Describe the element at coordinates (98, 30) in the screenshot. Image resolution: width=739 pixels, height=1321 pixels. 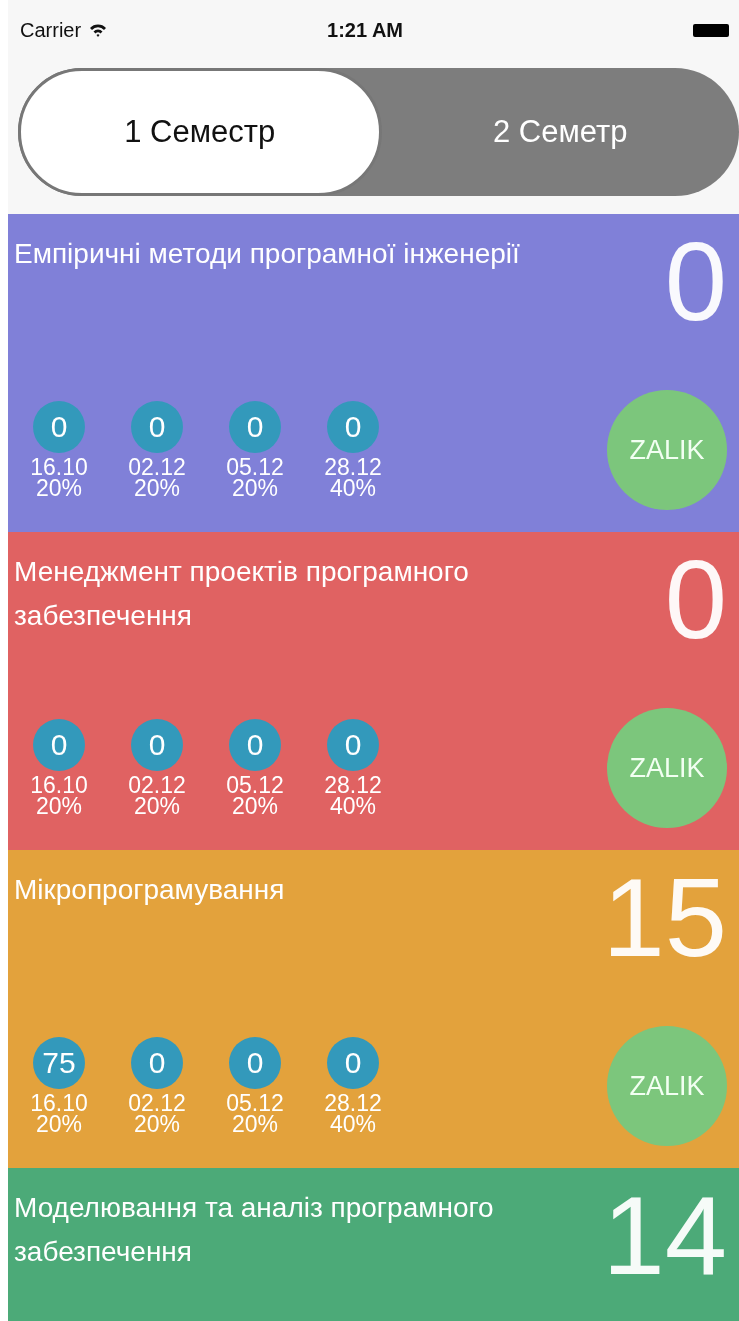
I see `wifi-icon` at that location.